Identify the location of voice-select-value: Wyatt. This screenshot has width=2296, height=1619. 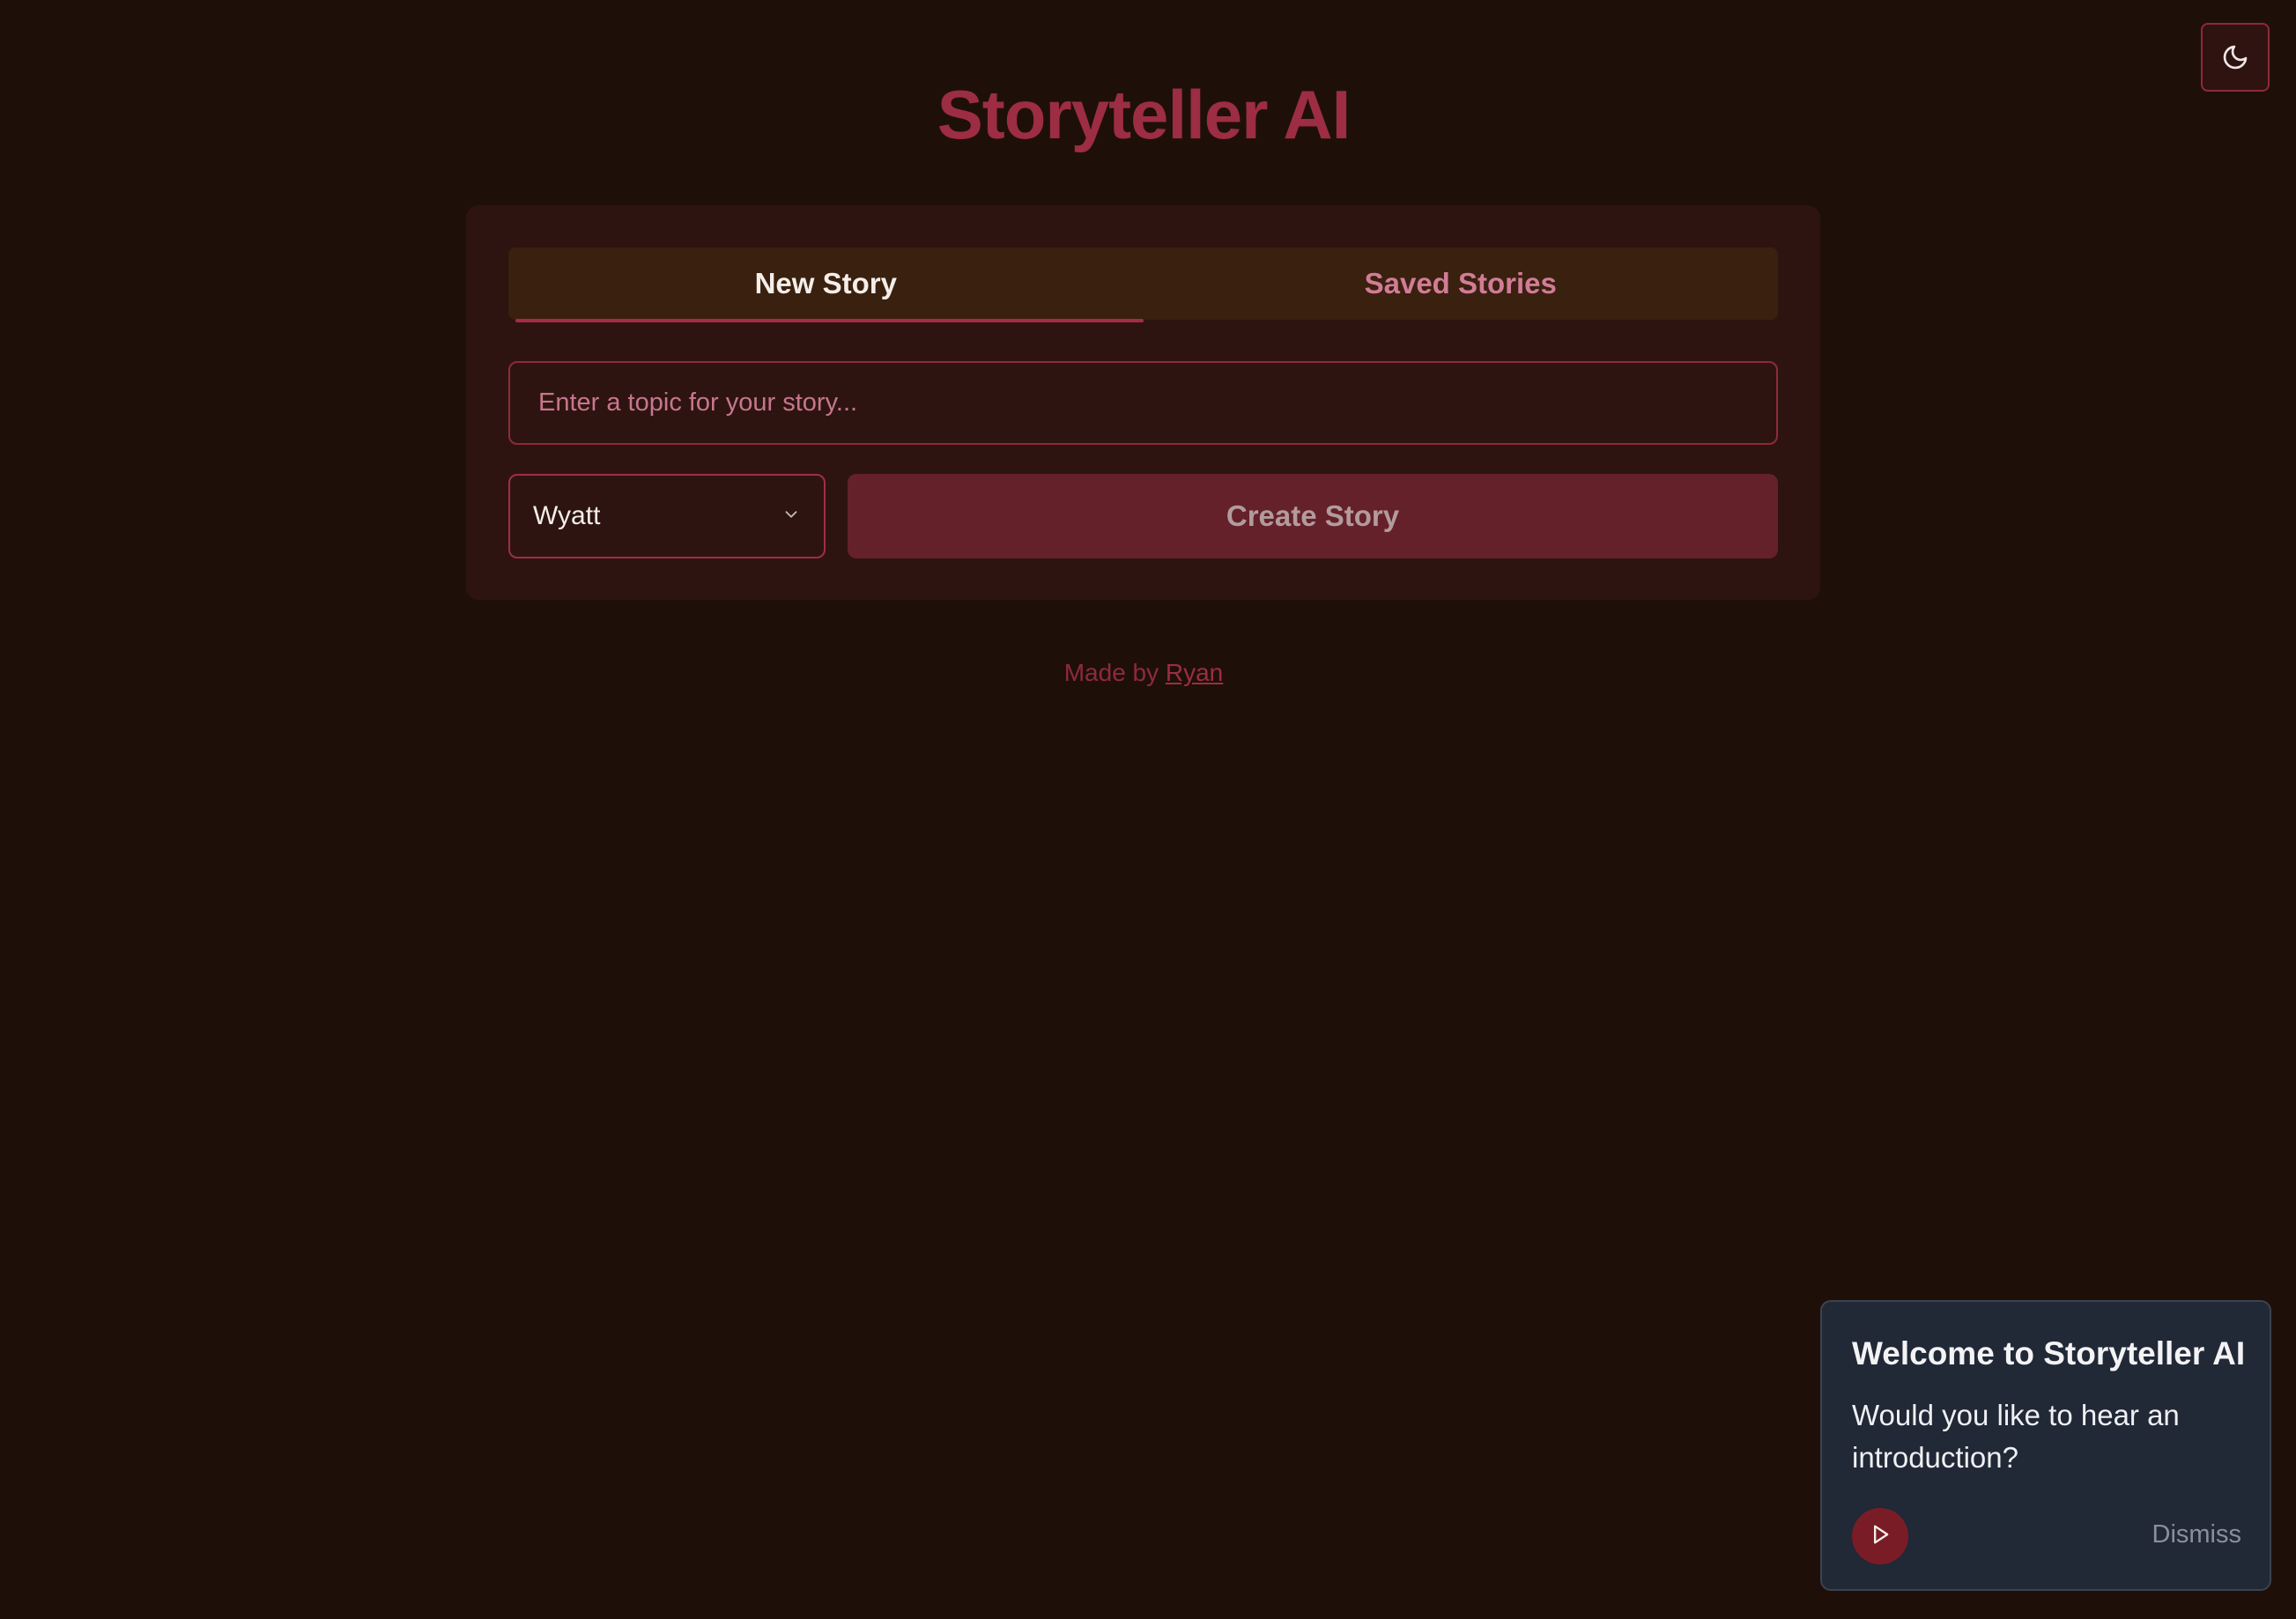
(567, 515).